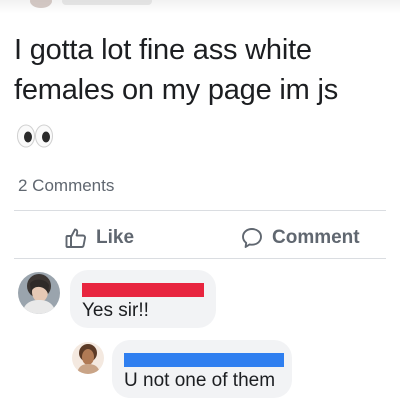 The width and height of the screenshot is (400, 400). I want to click on comments-count-link: 2 Comments, so click(66, 186).